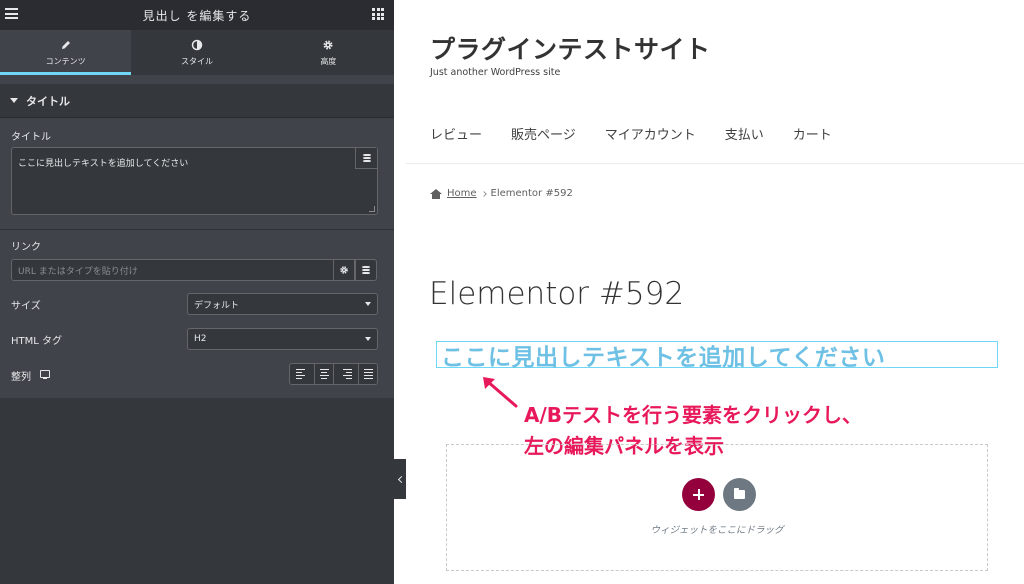  I want to click on collapse-panel-button, so click(400, 479).